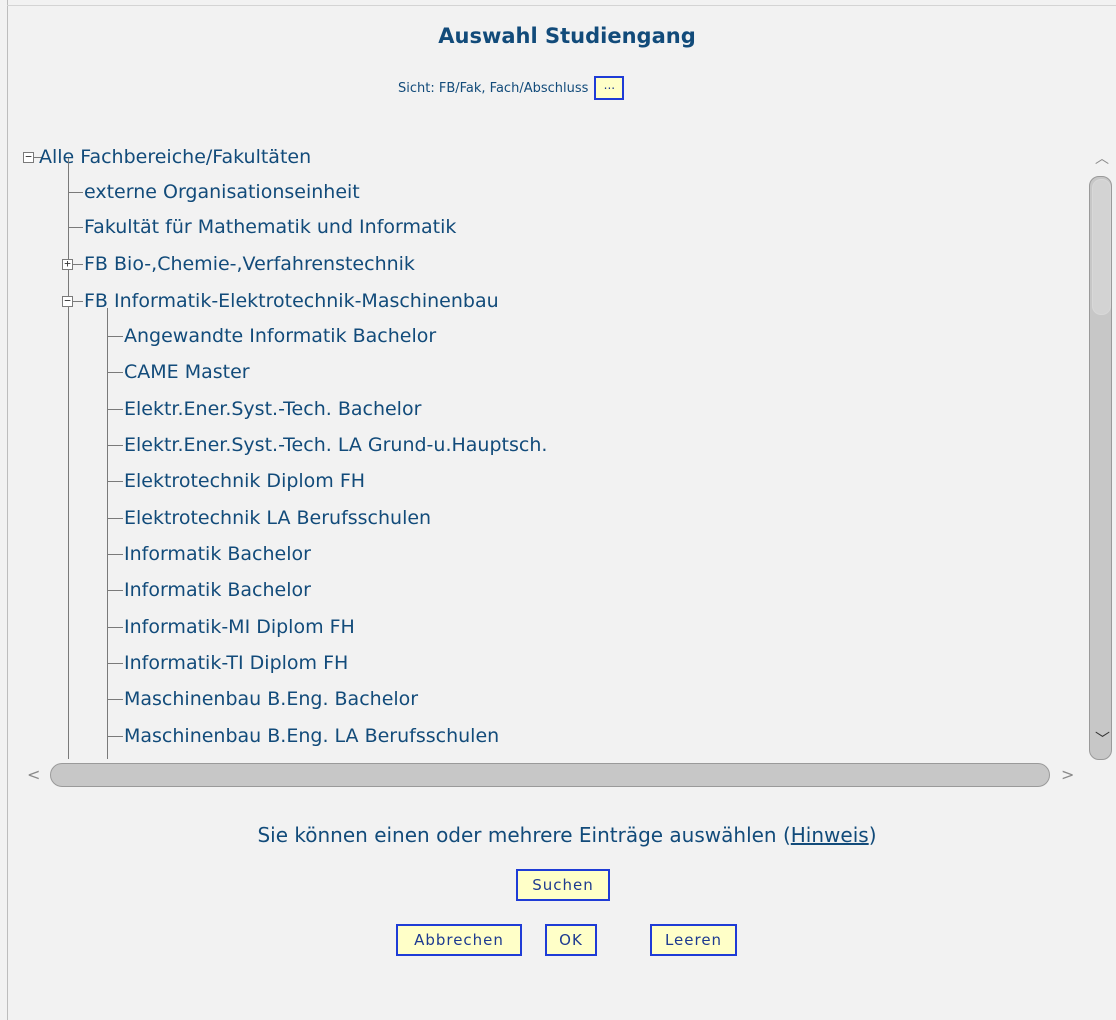 This screenshot has width=1116, height=1020. I want to click on tree-item-studiengang: Elektr.Ener.Syst.-Tech. Bachelor, so click(272, 409).